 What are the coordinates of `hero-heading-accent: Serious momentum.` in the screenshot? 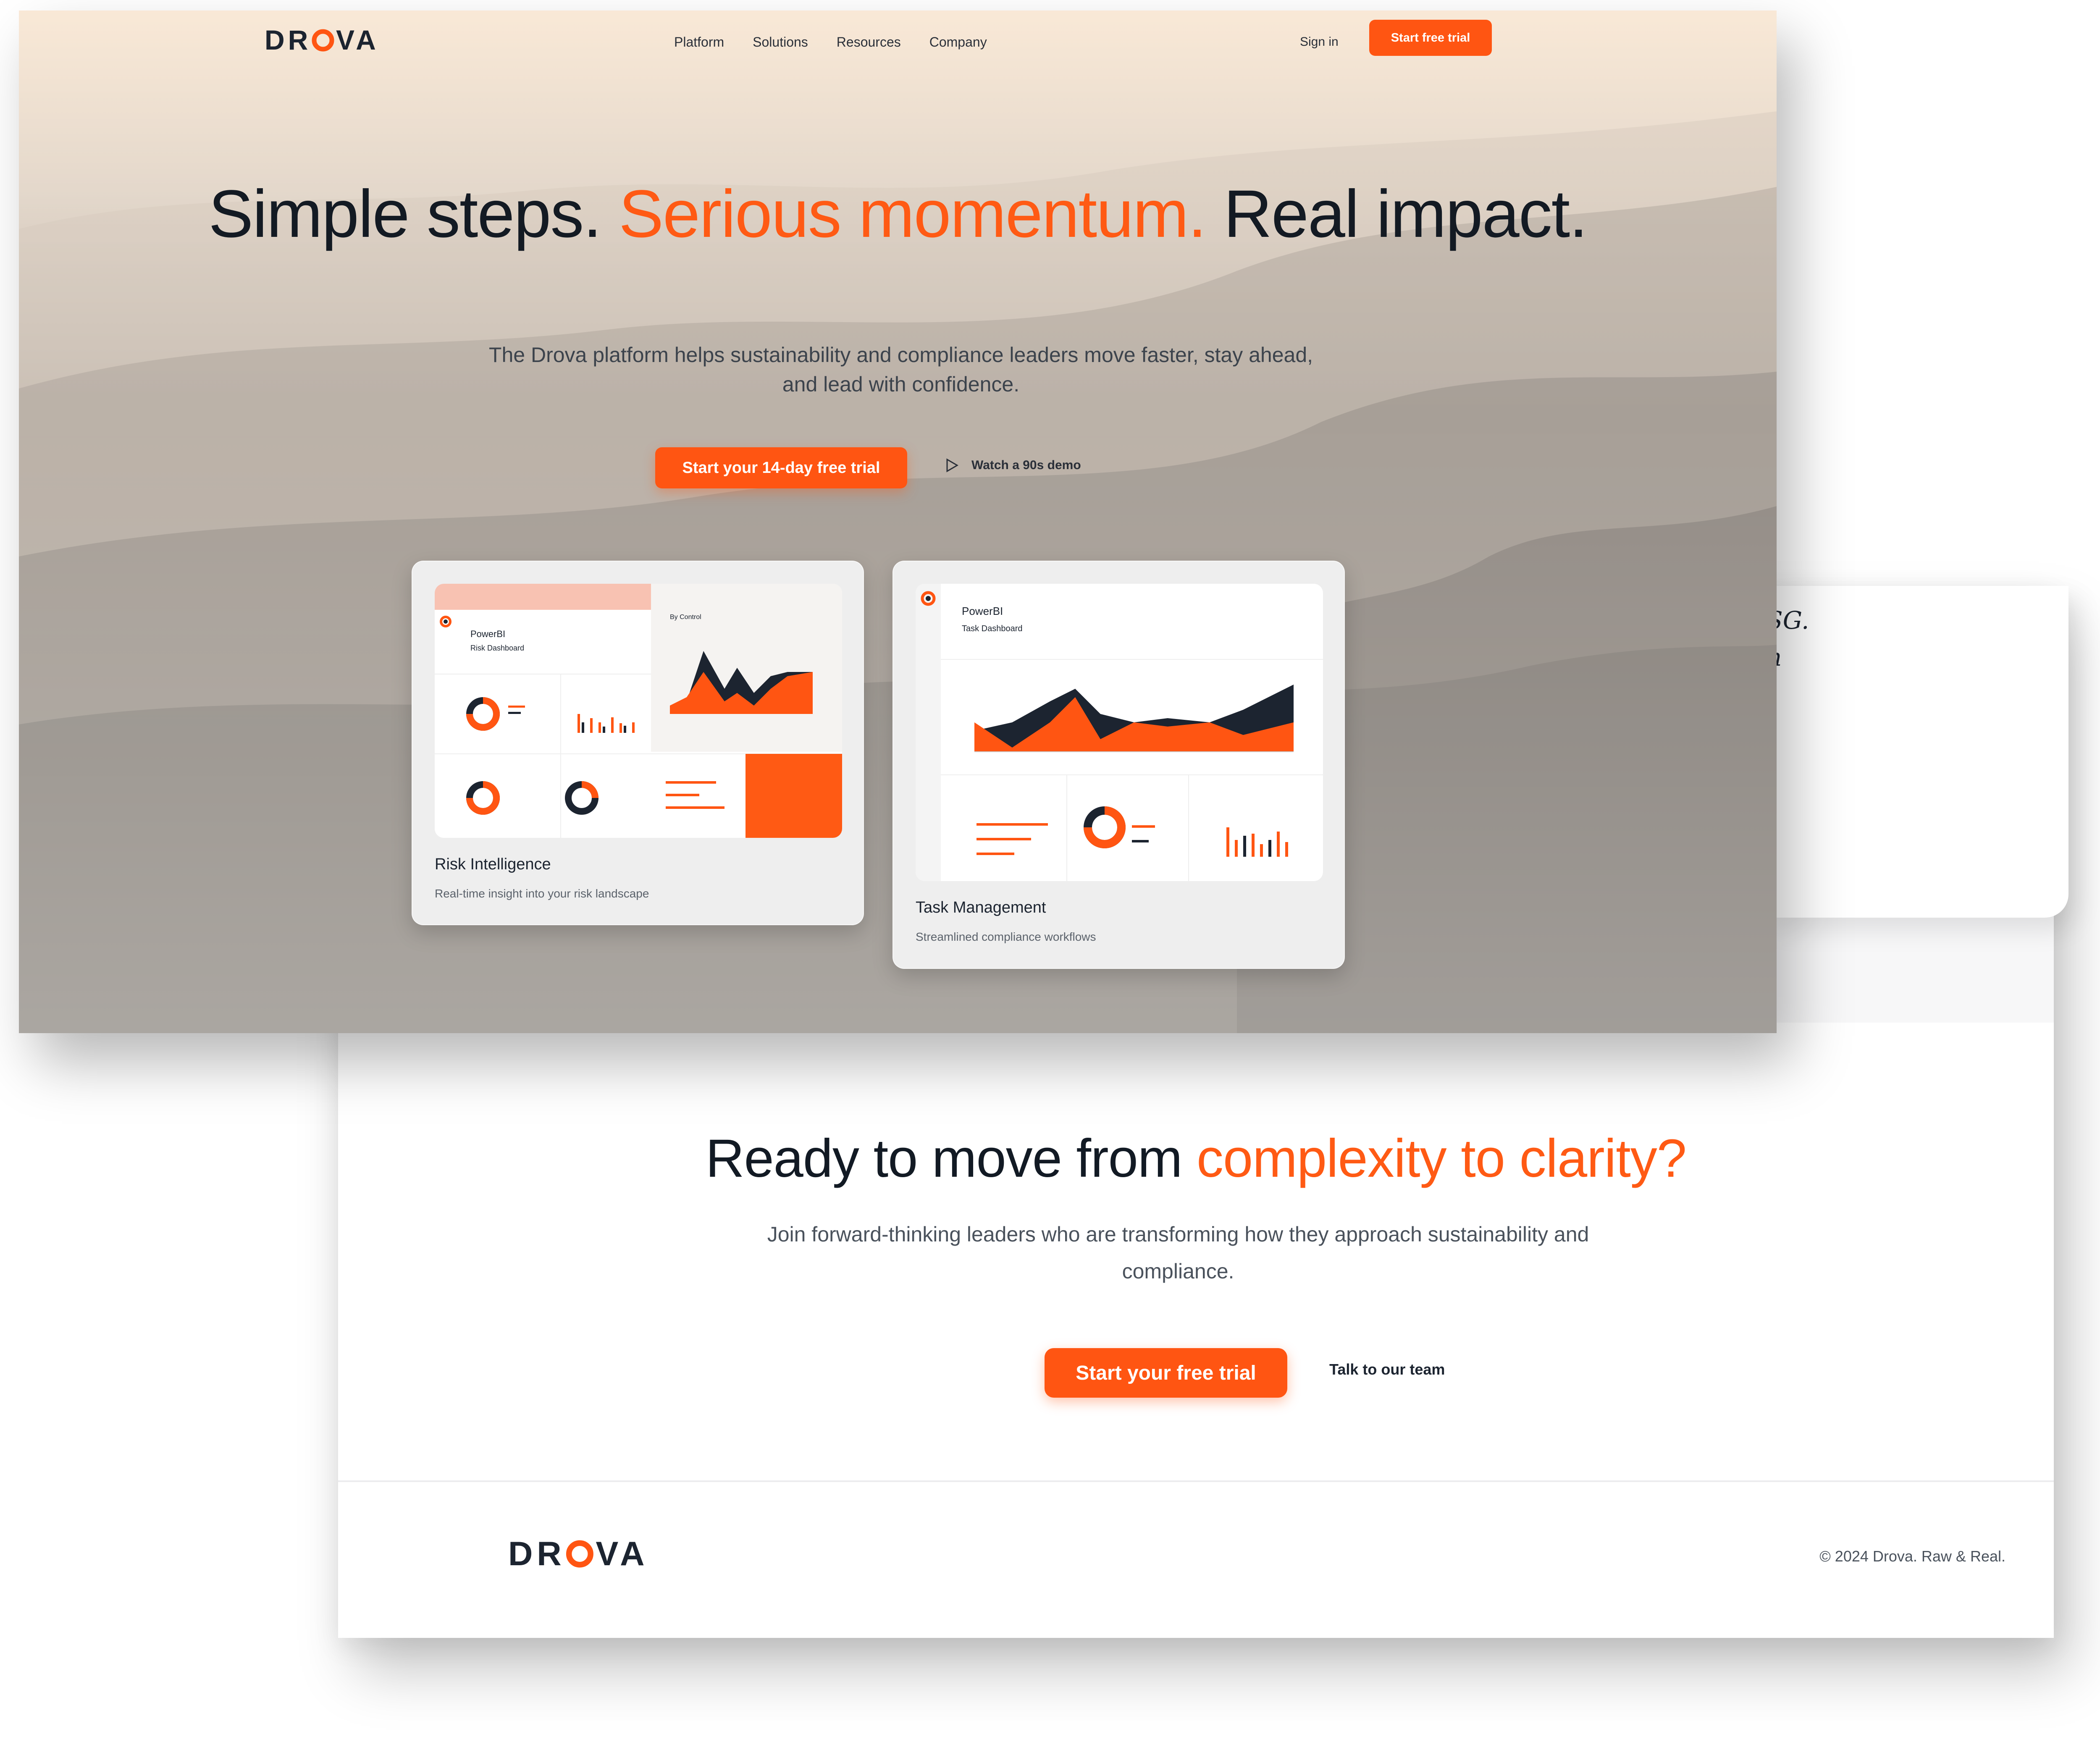 It's located at (913, 213).